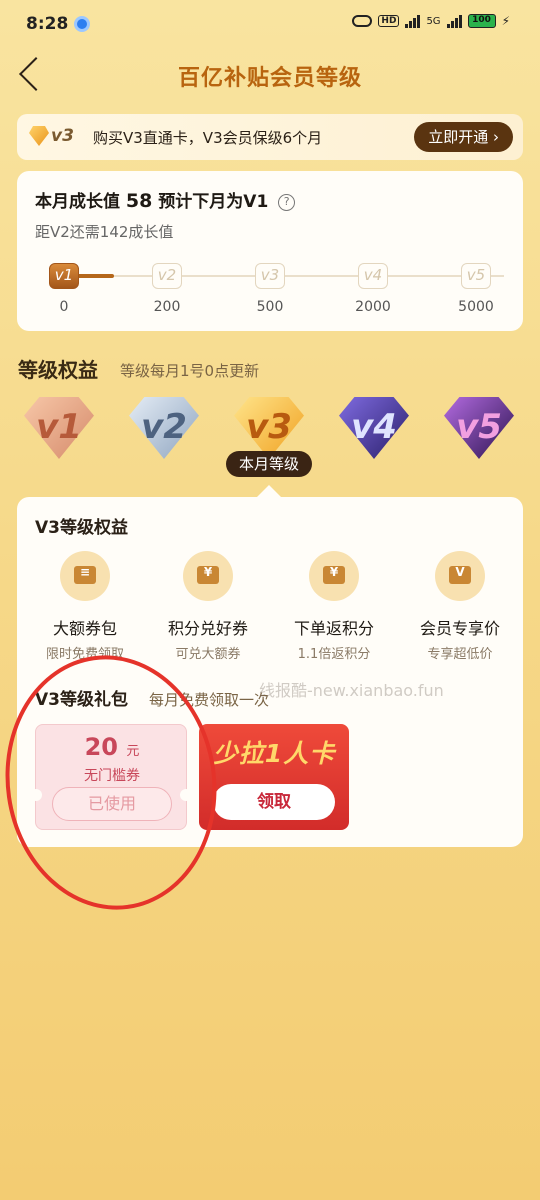 Image resolution: width=540 pixels, height=1200 pixels. Describe the element at coordinates (389, 21) in the screenshot. I see `hd-icon: HD` at that location.